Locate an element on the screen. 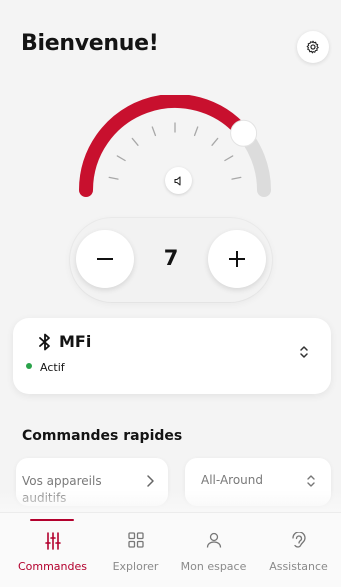  gear-icon is located at coordinates (312, 47).